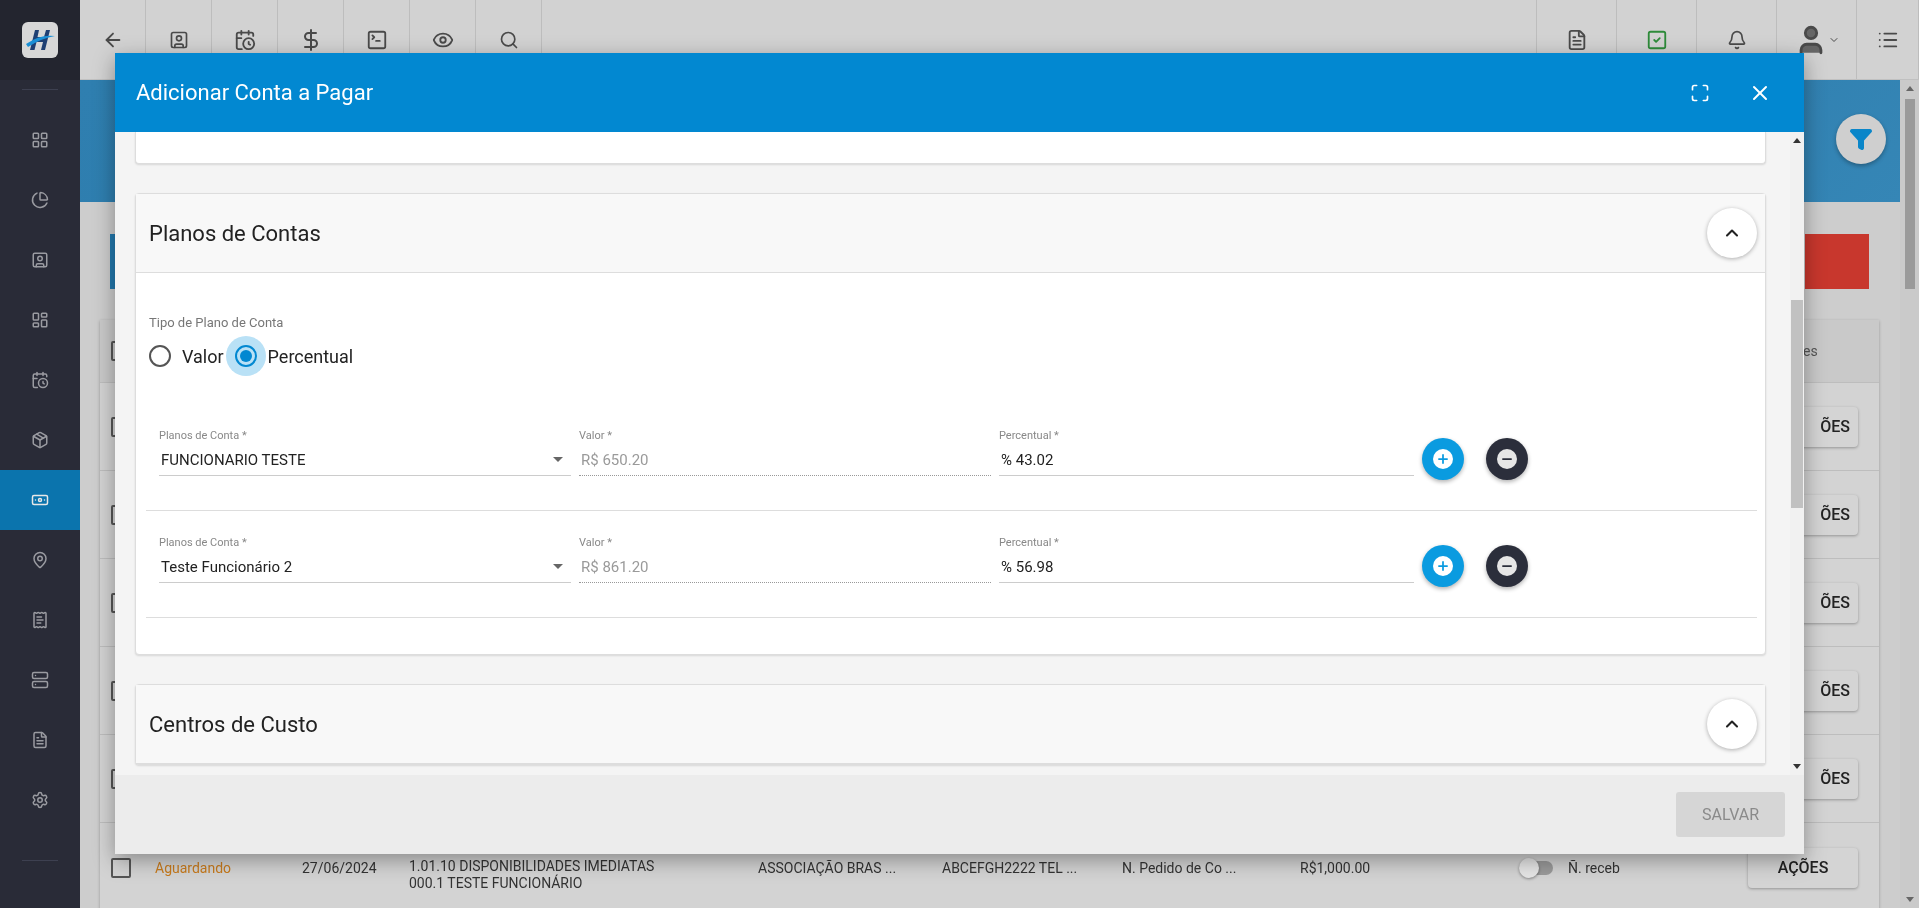 This screenshot has height=908, width=1919. Describe the element at coordinates (310, 356) in the screenshot. I see `radio-label: Percentual` at that location.